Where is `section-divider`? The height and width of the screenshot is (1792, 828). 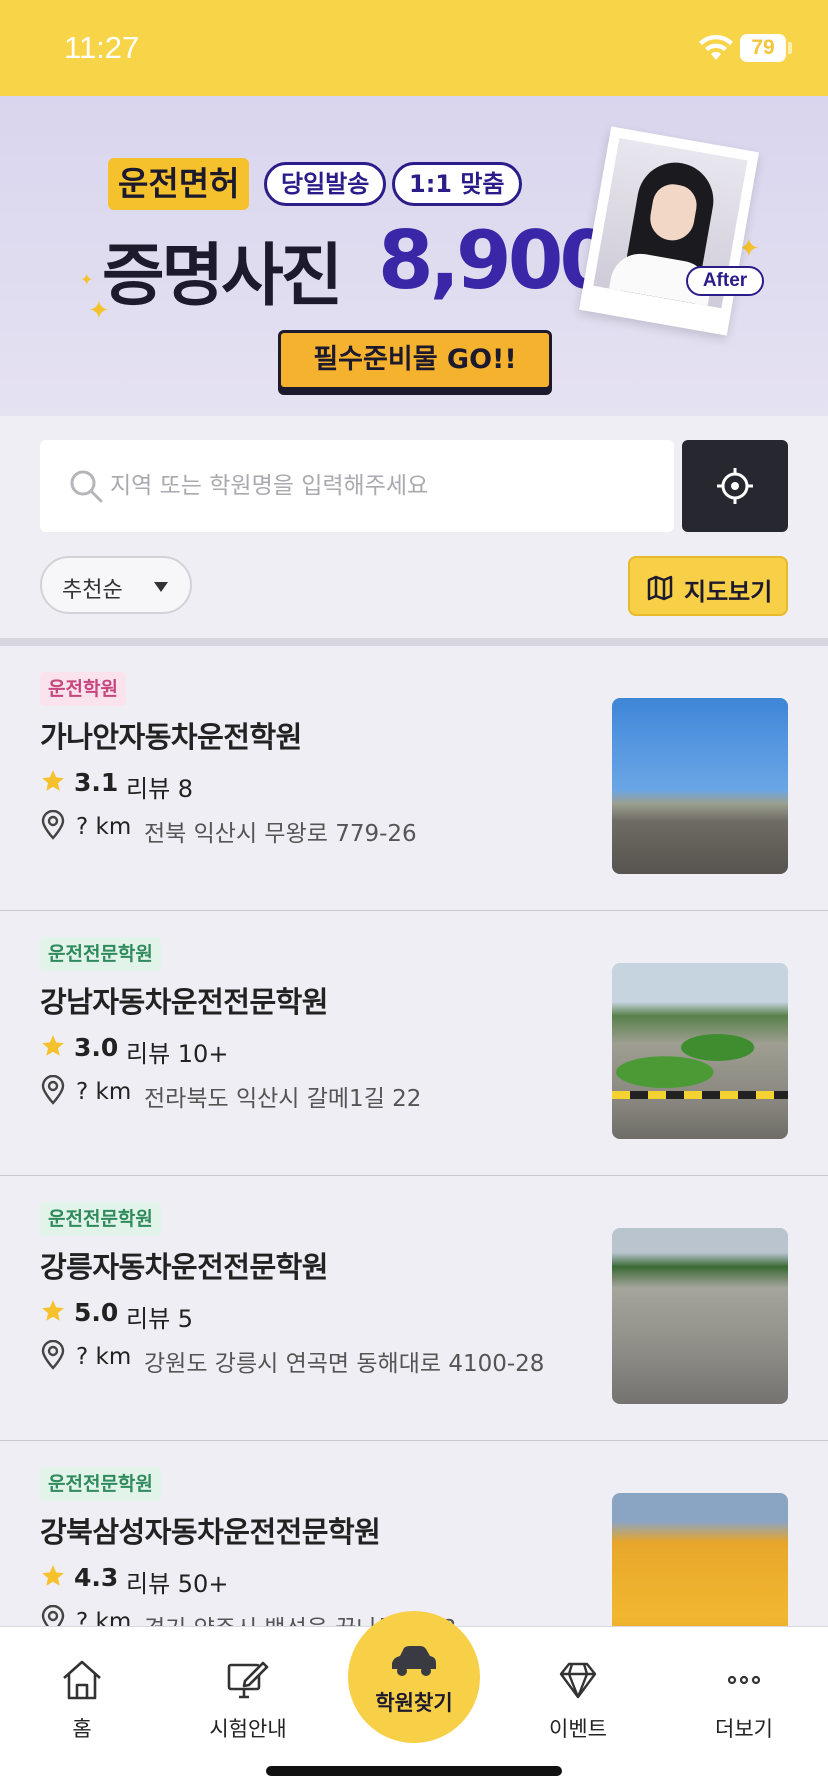
section-divider is located at coordinates (414, 642).